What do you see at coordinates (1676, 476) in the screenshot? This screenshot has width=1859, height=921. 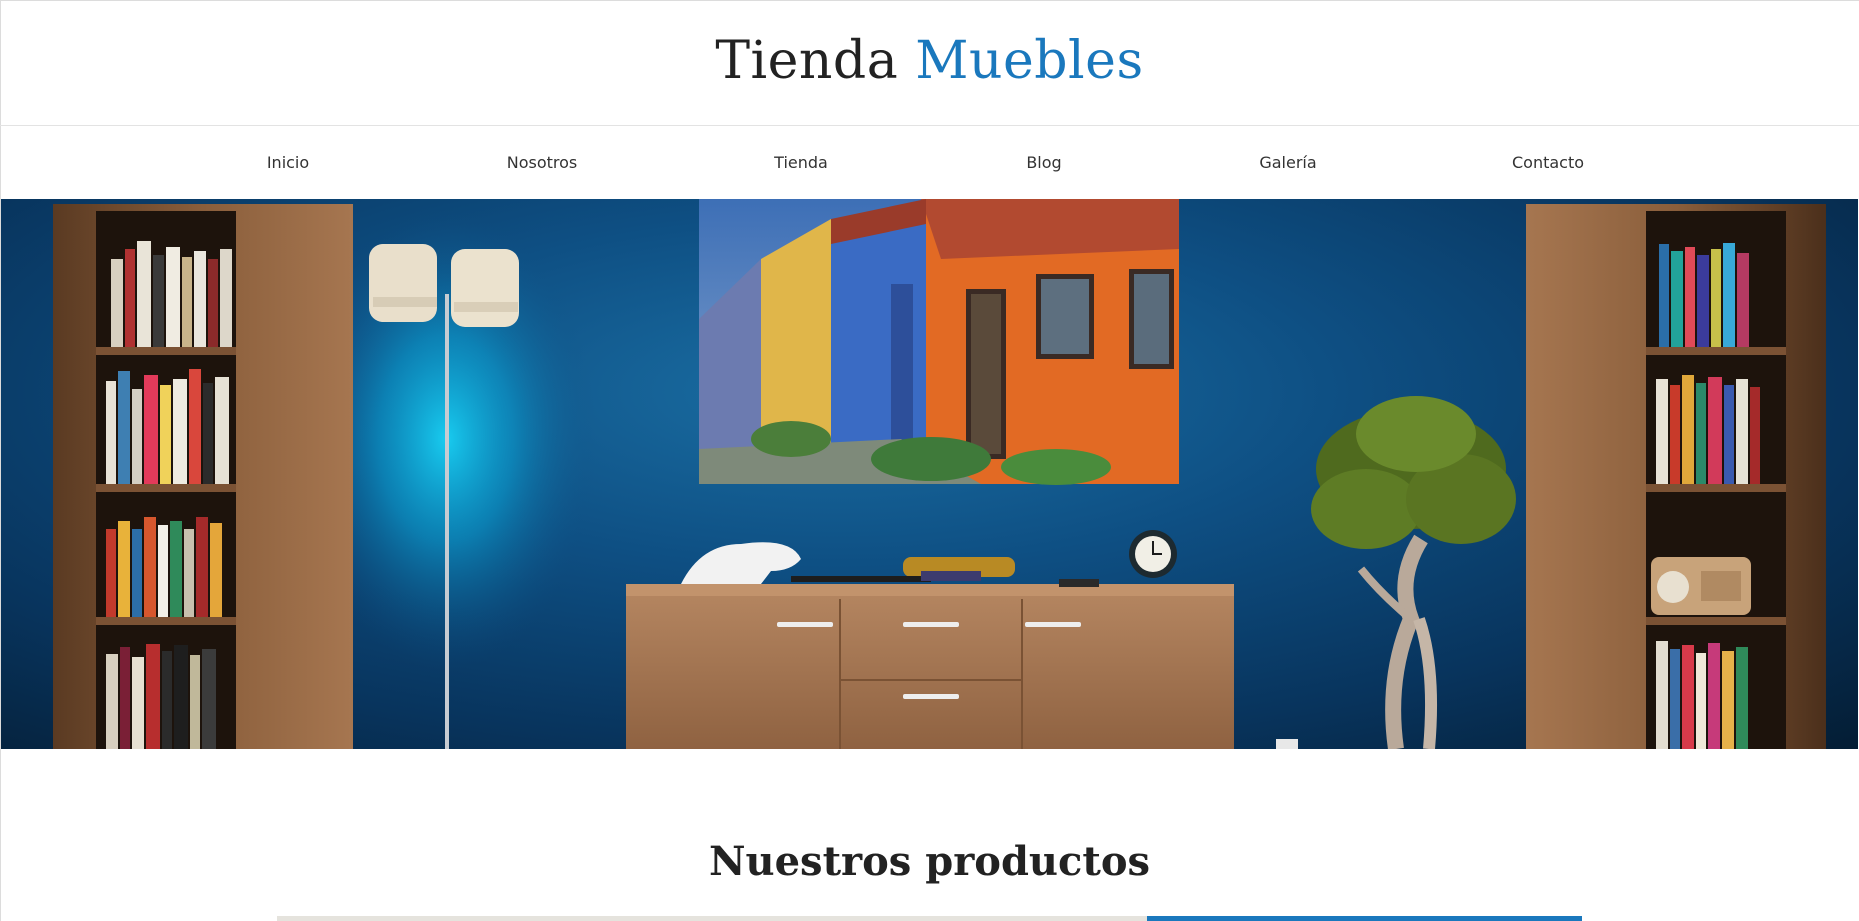 I see `right-bookshelf` at bounding box center [1676, 476].